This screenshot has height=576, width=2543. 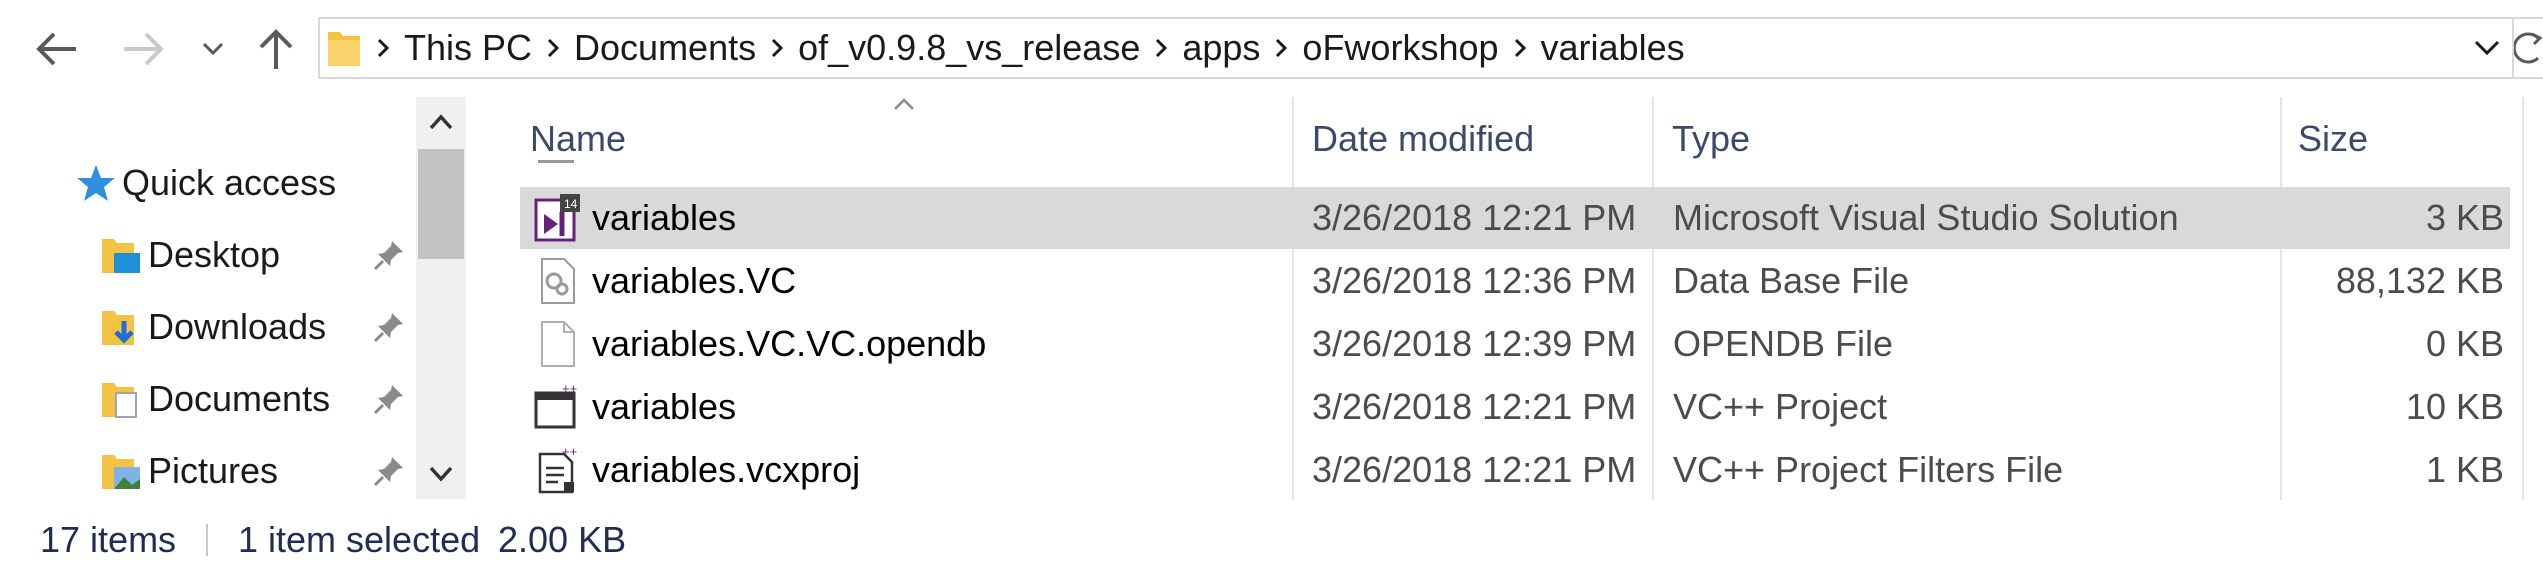 I want to click on scrollbar-thumb, so click(x=441, y=204).